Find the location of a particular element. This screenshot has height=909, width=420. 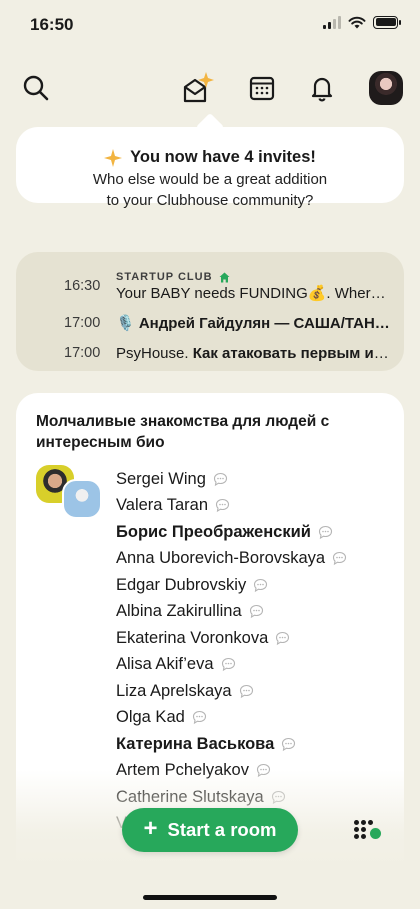

search-button is located at coordinates (36, 88).